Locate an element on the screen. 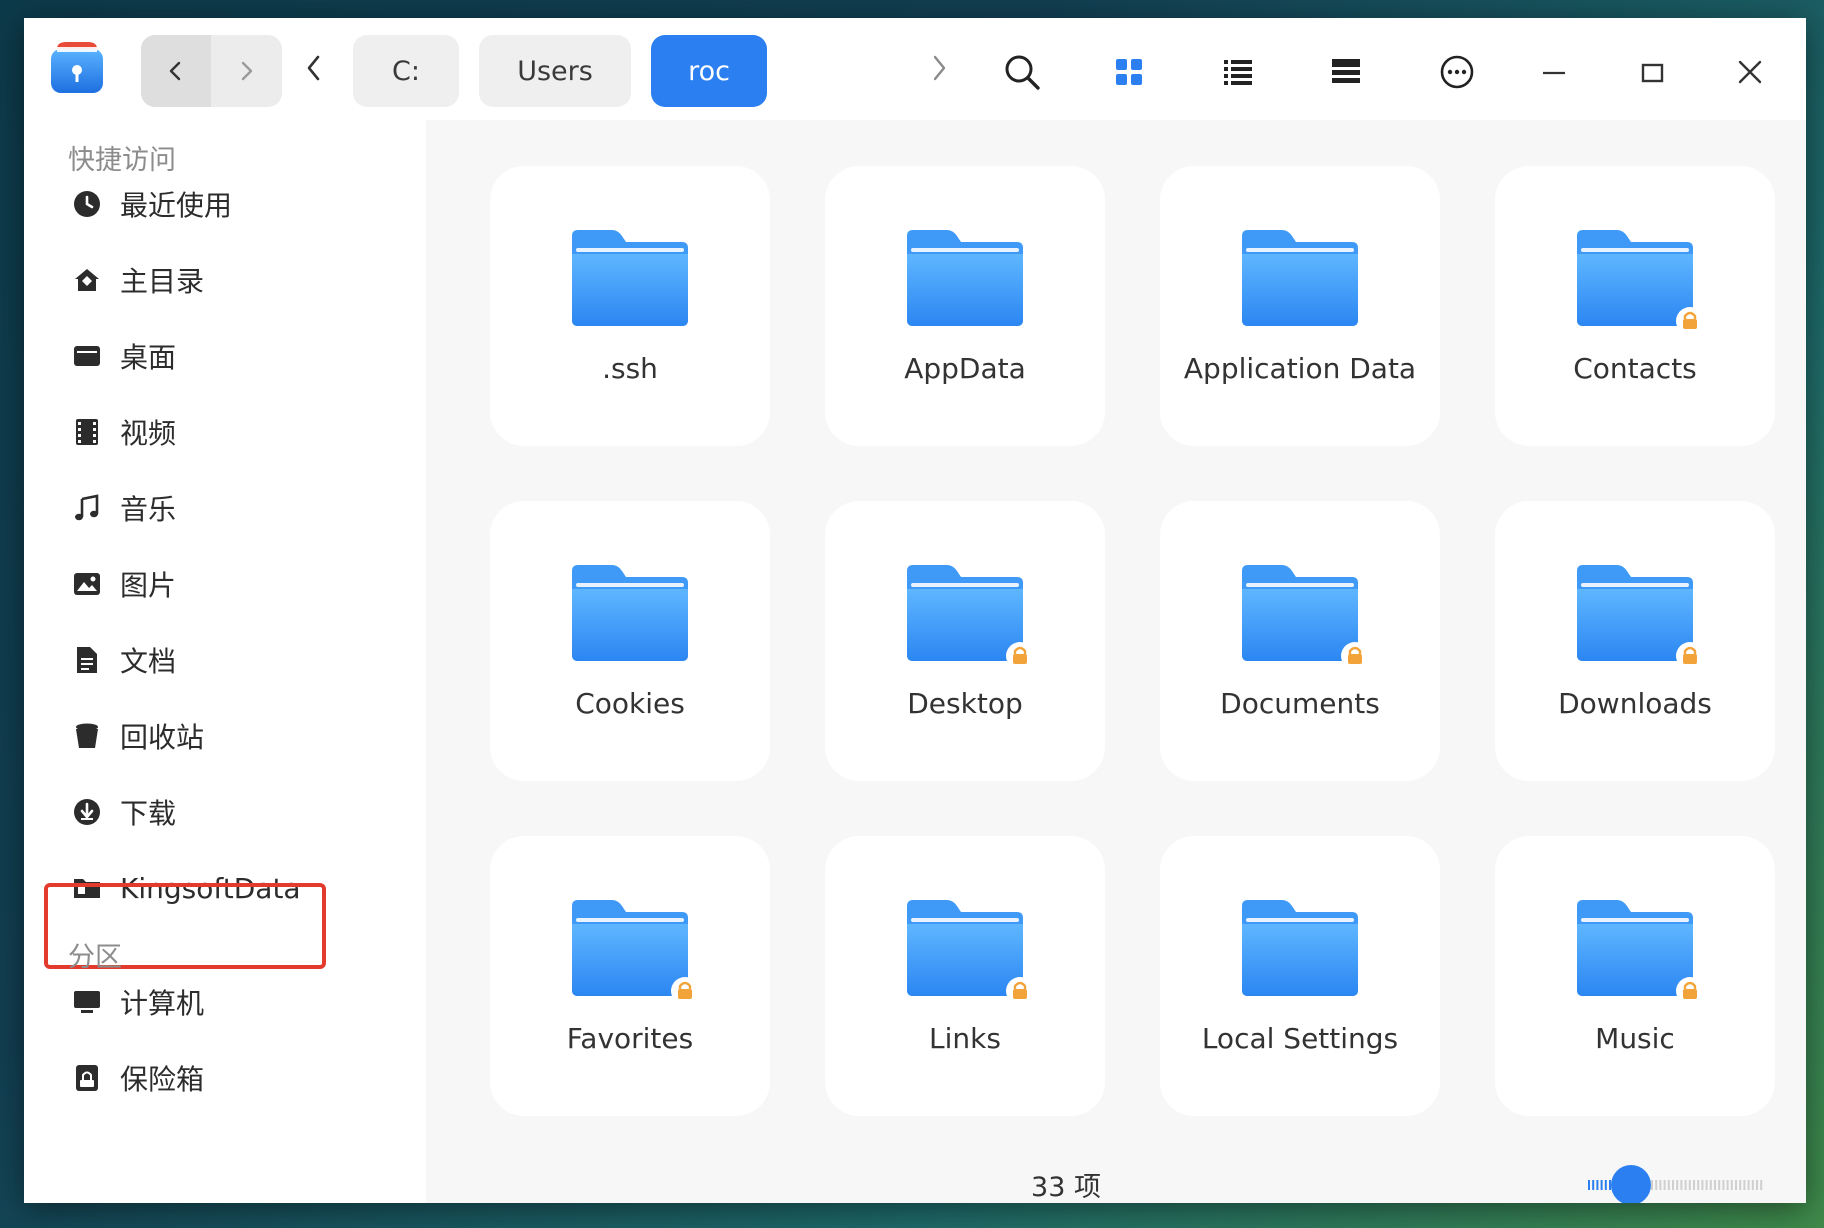  back-button is located at coordinates (176, 71).